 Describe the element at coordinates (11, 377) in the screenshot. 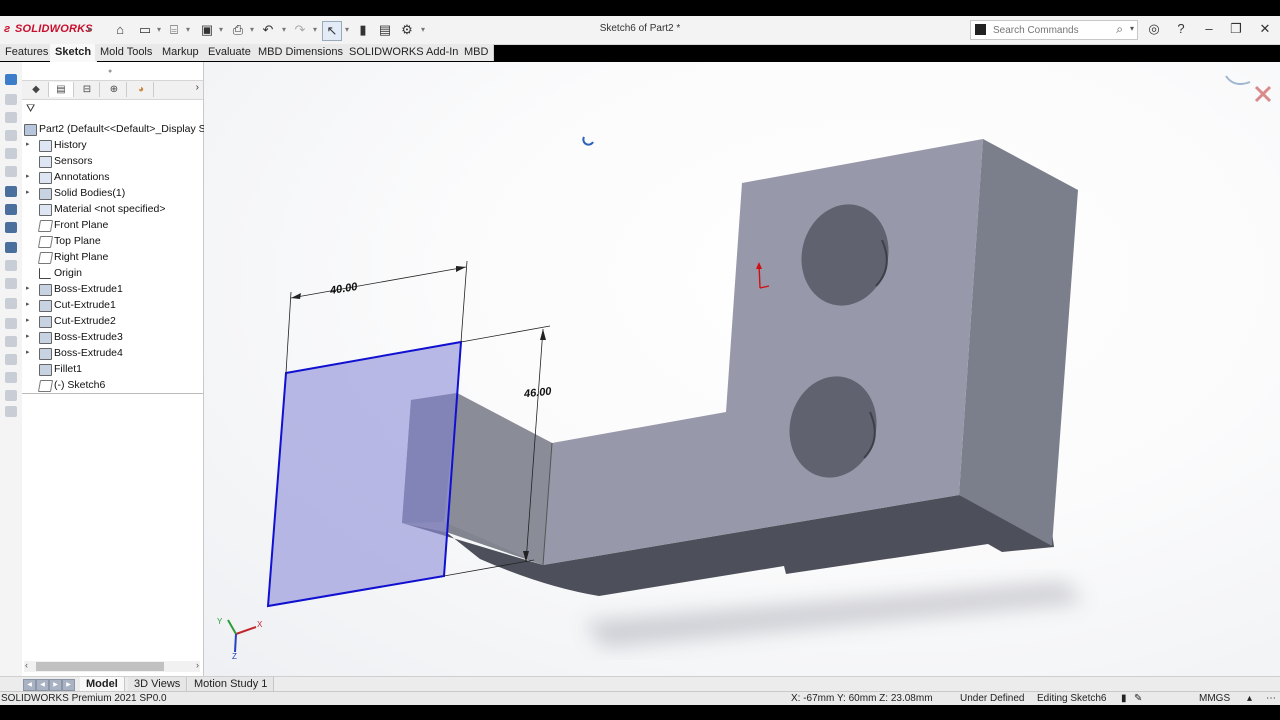

I see `move-entities-icon` at that location.